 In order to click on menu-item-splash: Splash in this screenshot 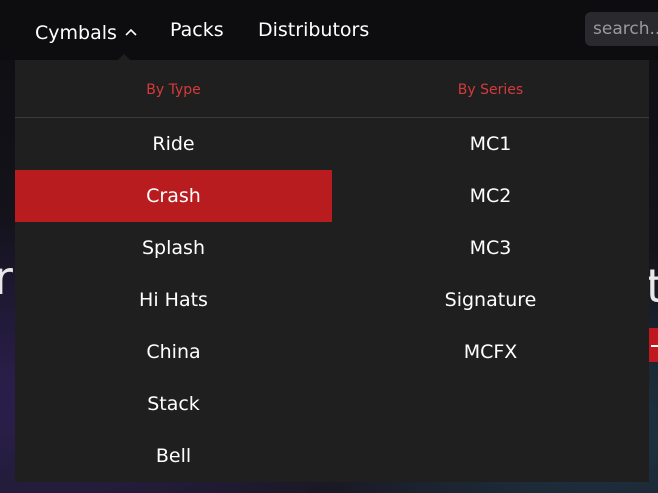, I will do `click(173, 248)`.